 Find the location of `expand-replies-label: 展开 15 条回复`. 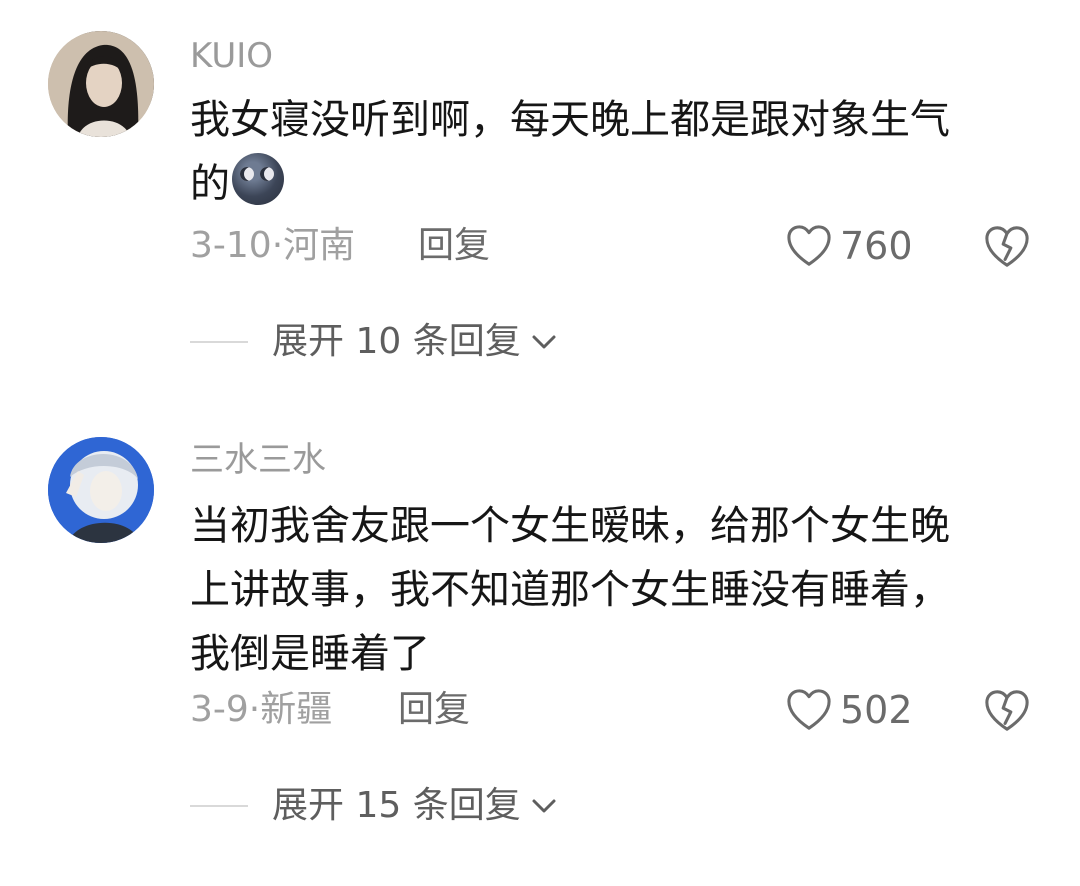

expand-replies-label: 展开 15 条回复 is located at coordinates (396, 805).